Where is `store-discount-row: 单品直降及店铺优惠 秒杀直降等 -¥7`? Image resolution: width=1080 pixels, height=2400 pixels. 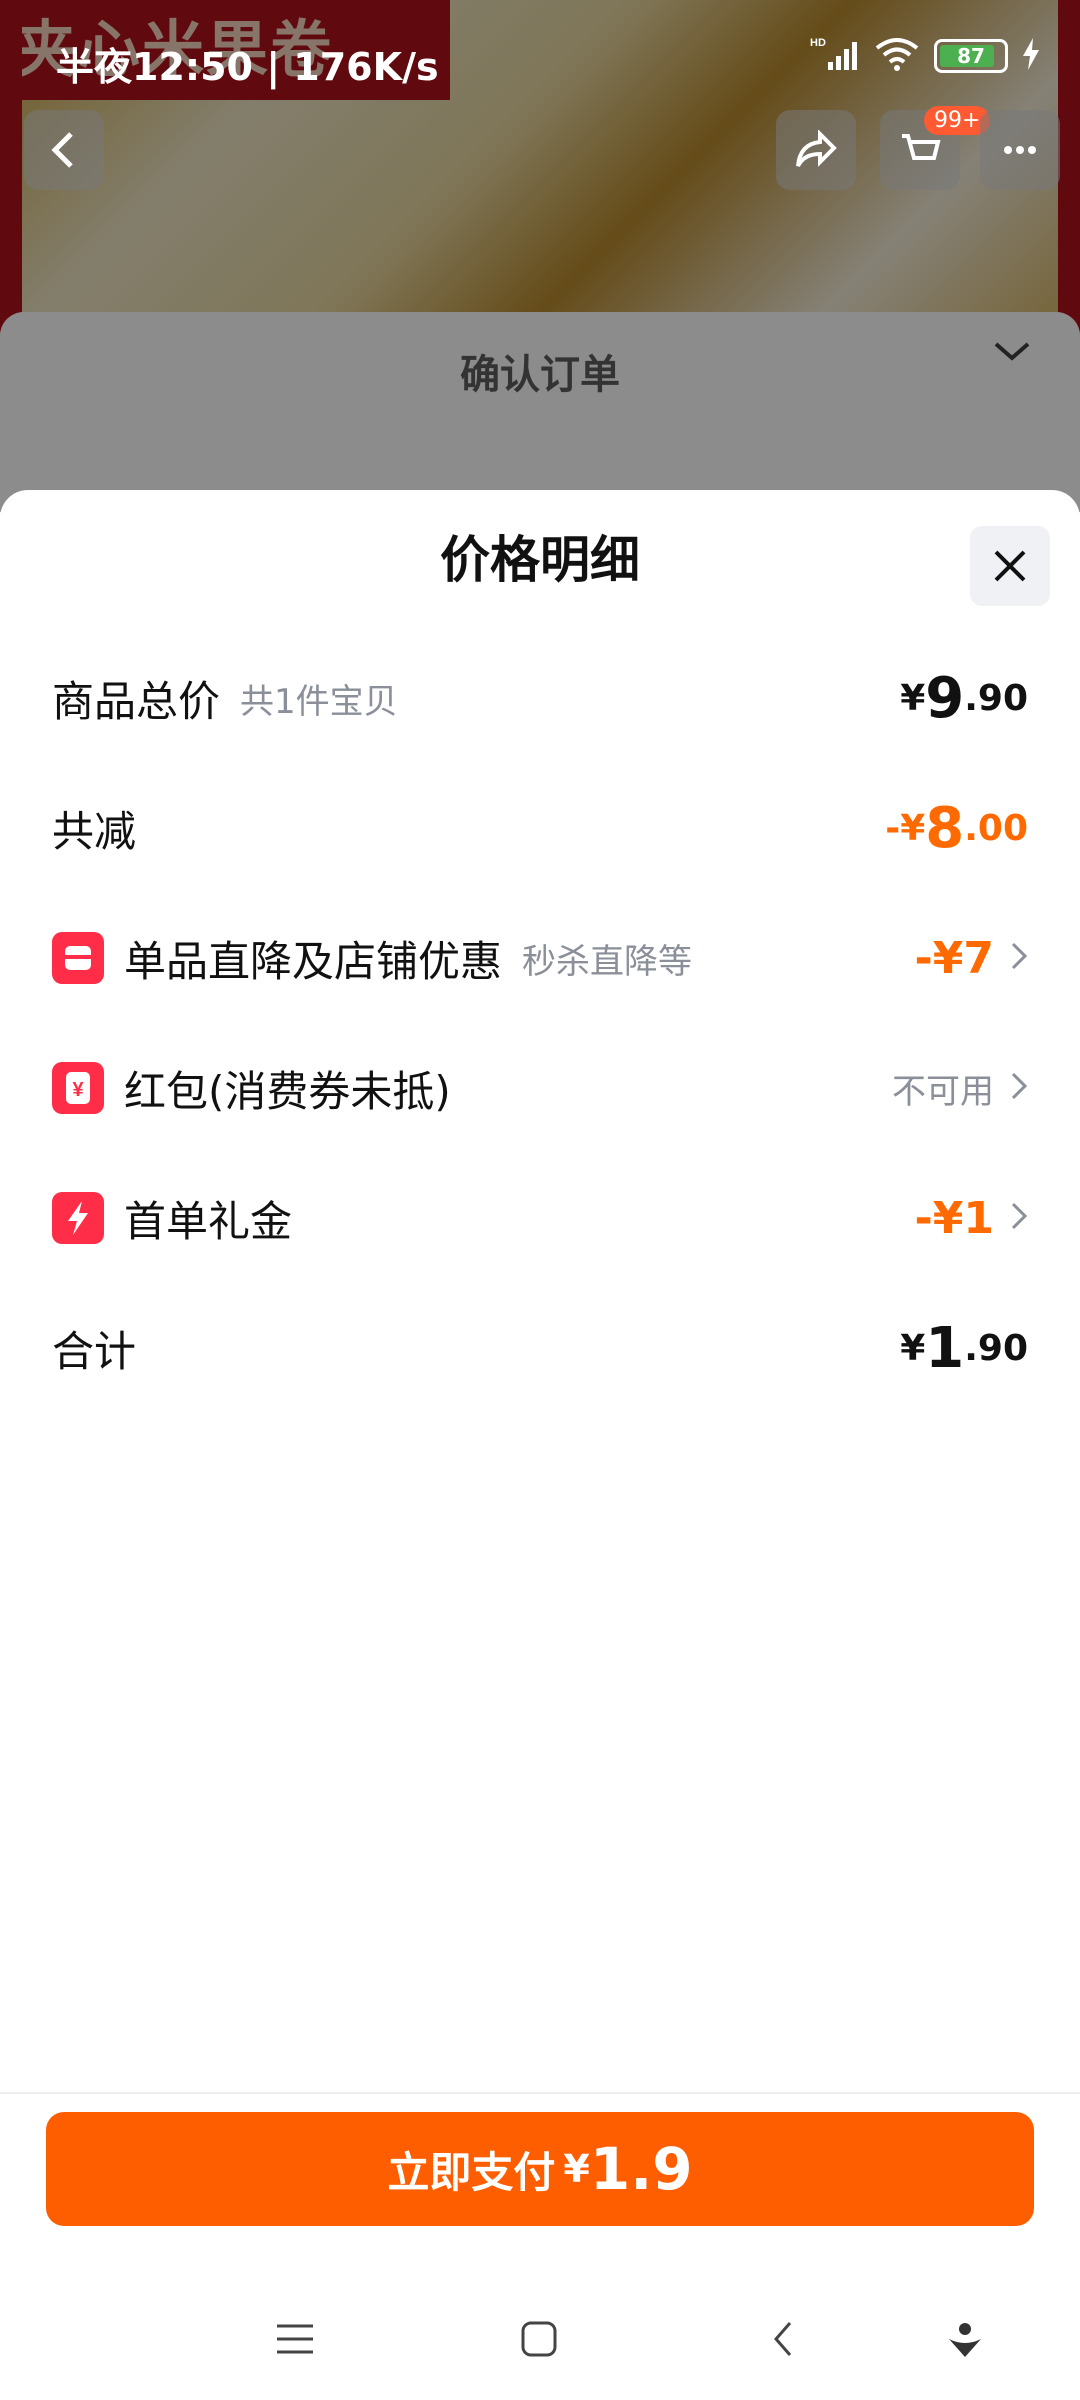 store-discount-row: 单品直降及店铺优惠 秒杀直降等 -¥7 is located at coordinates (540, 958).